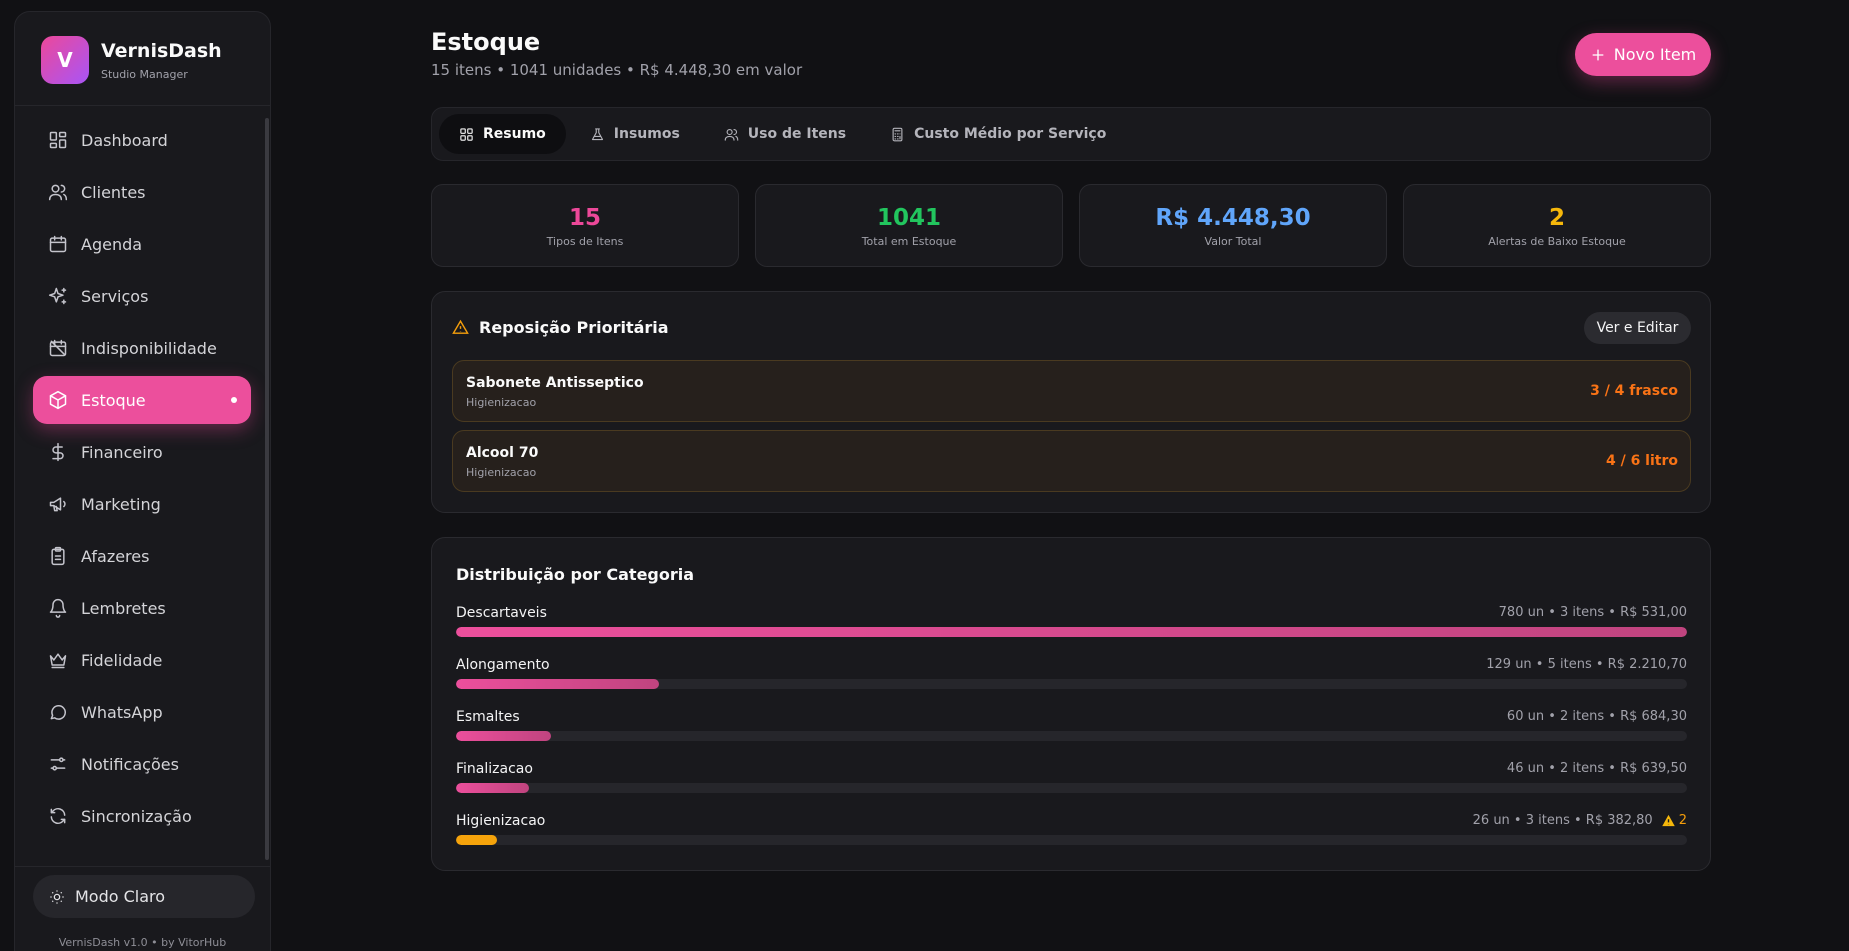  I want to click on category-row: Esmaltes 60 un • 2 itens • R$ 684,30, so click(1071, 727).